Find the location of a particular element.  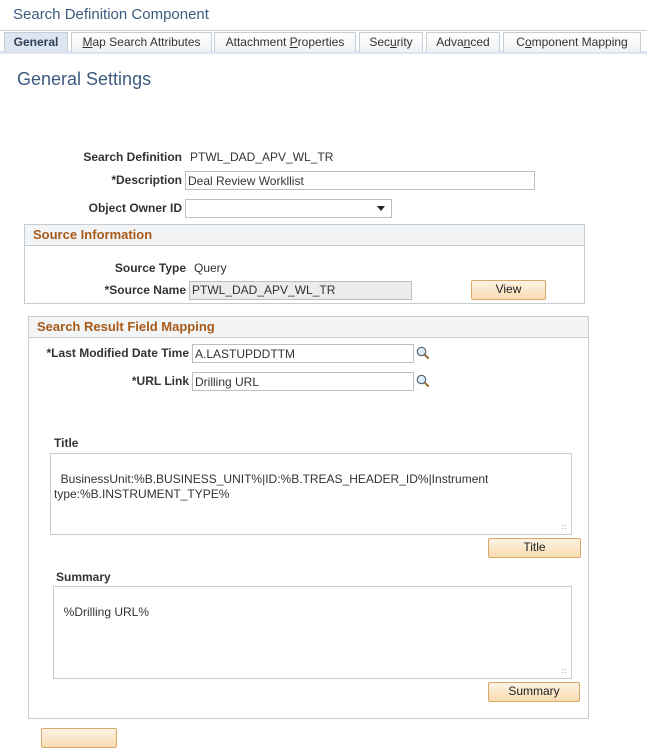

tab-advanced: Advanced is located at coordinates (463, 42).